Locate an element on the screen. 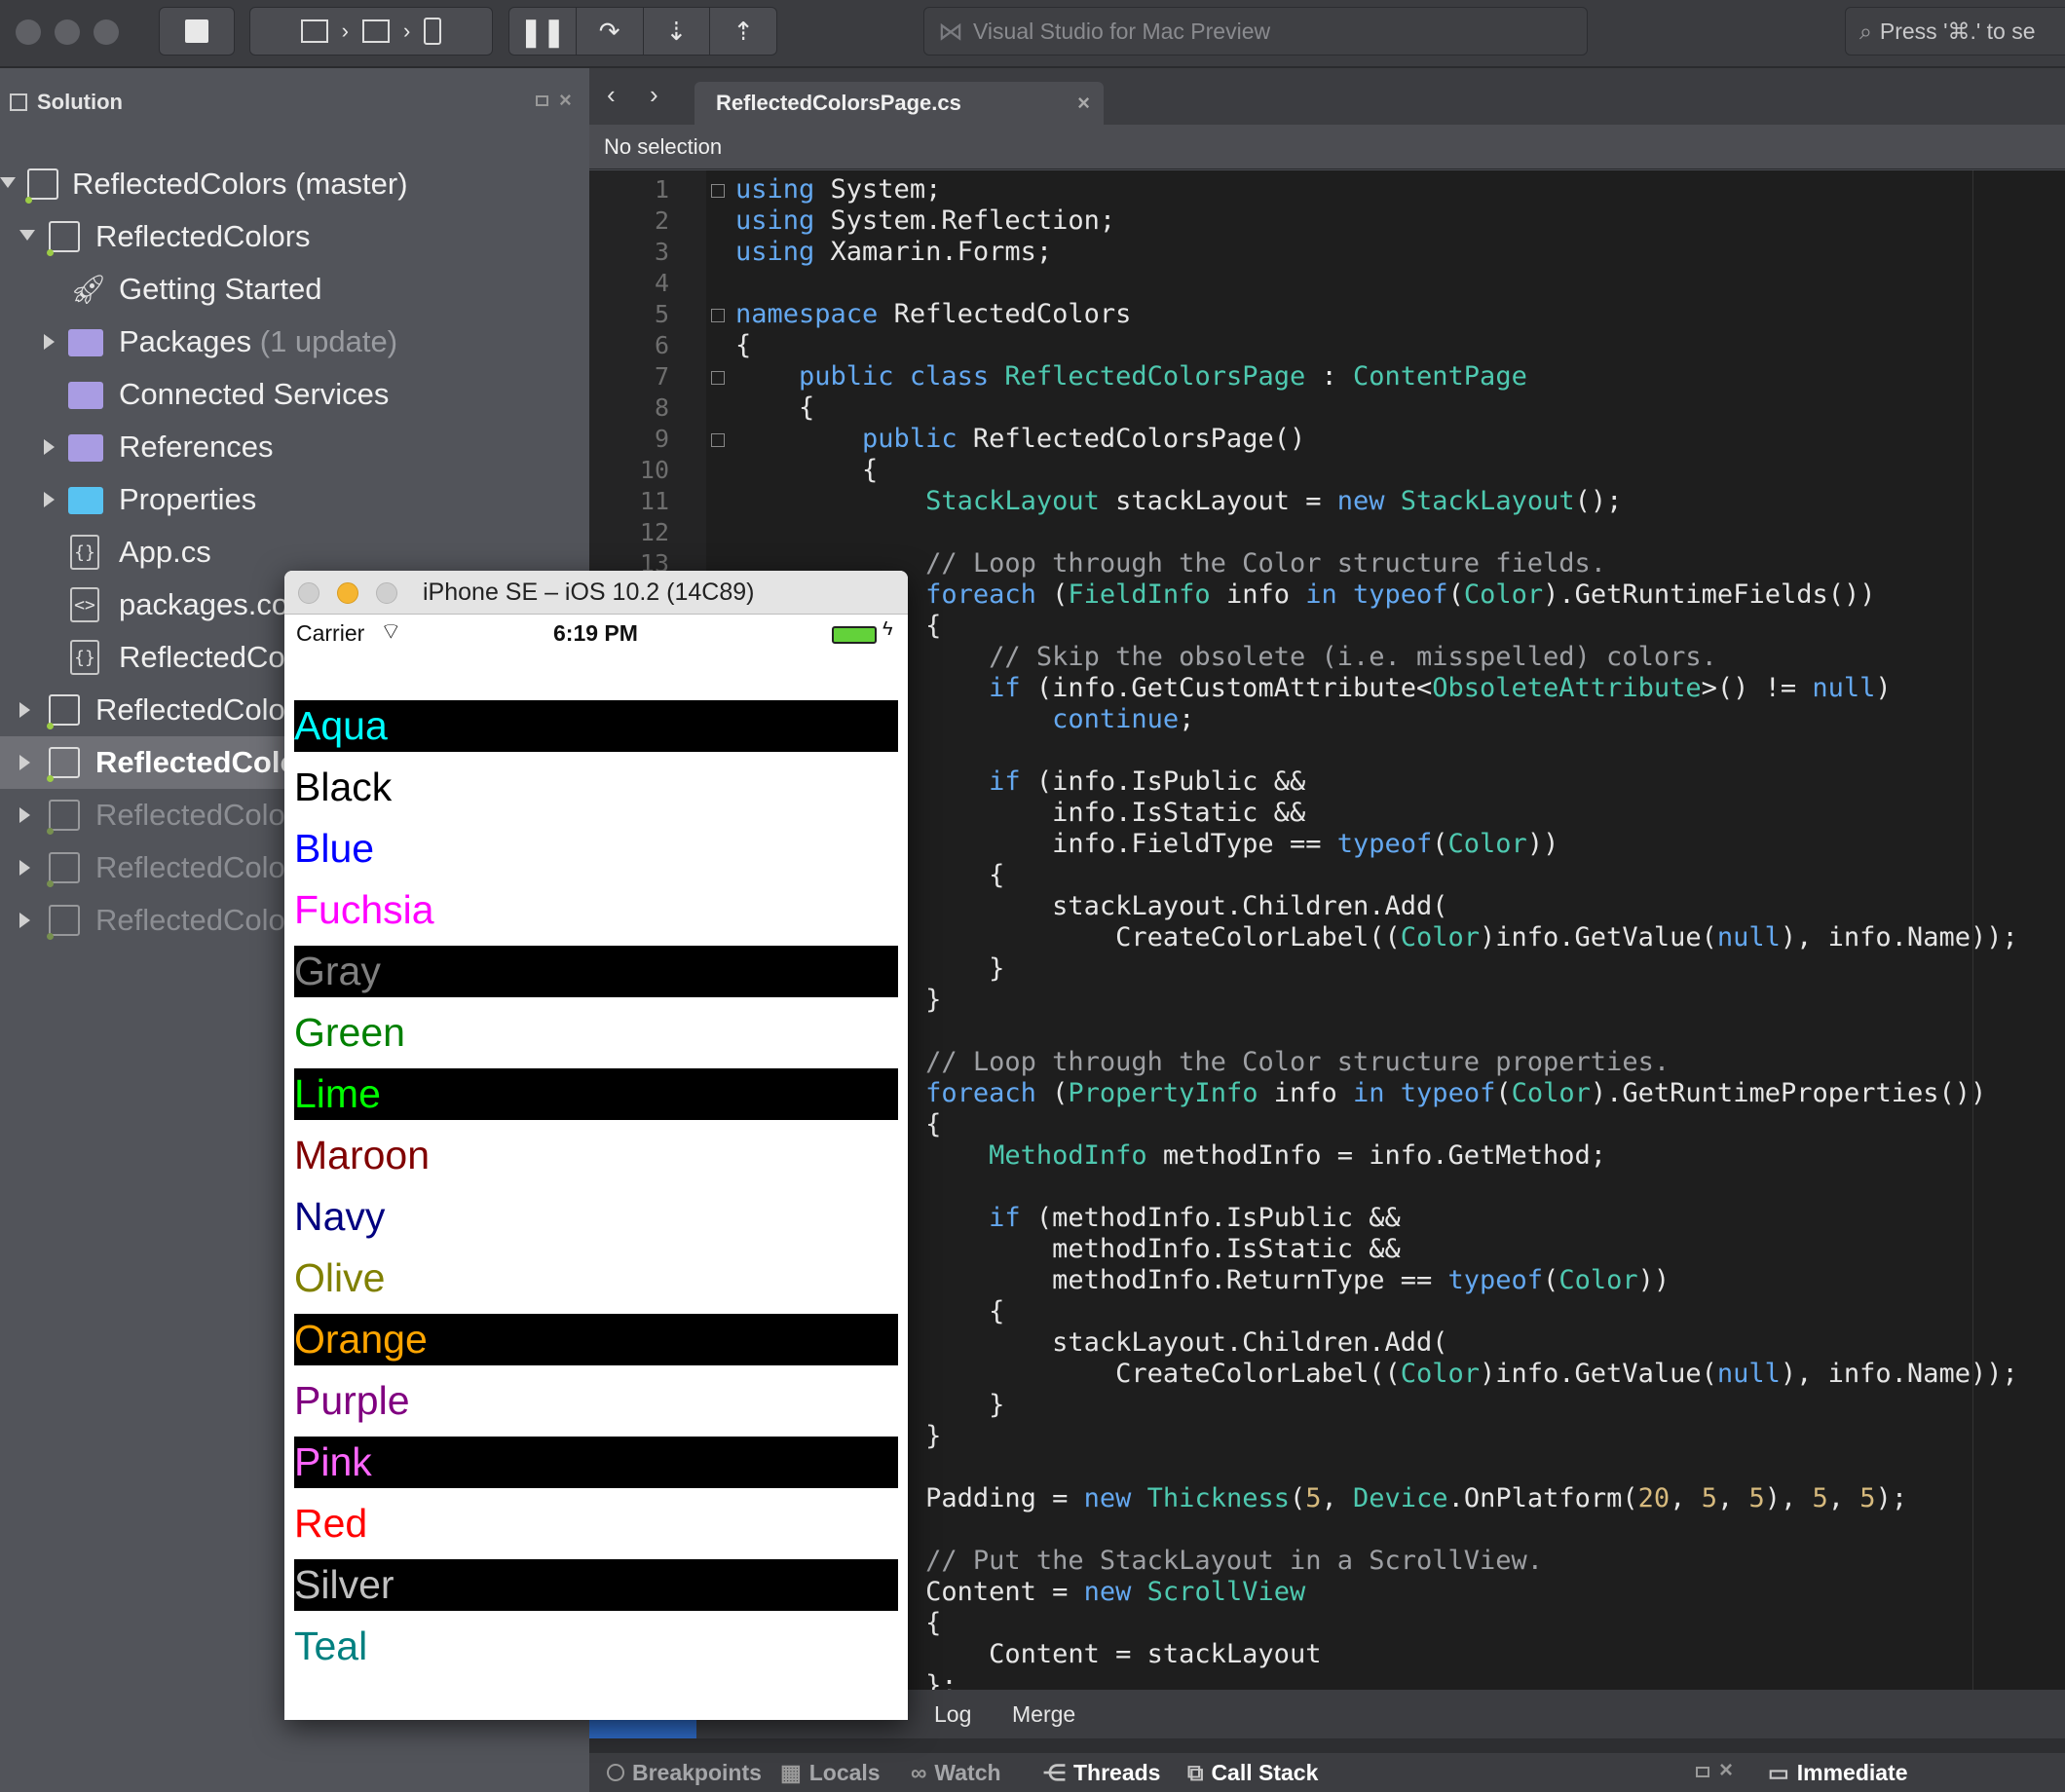 This screenshot has height=1792, width=2065. tree-item-getting-started: 🚀︎ Getting Started is located at coordinates (295, 289).